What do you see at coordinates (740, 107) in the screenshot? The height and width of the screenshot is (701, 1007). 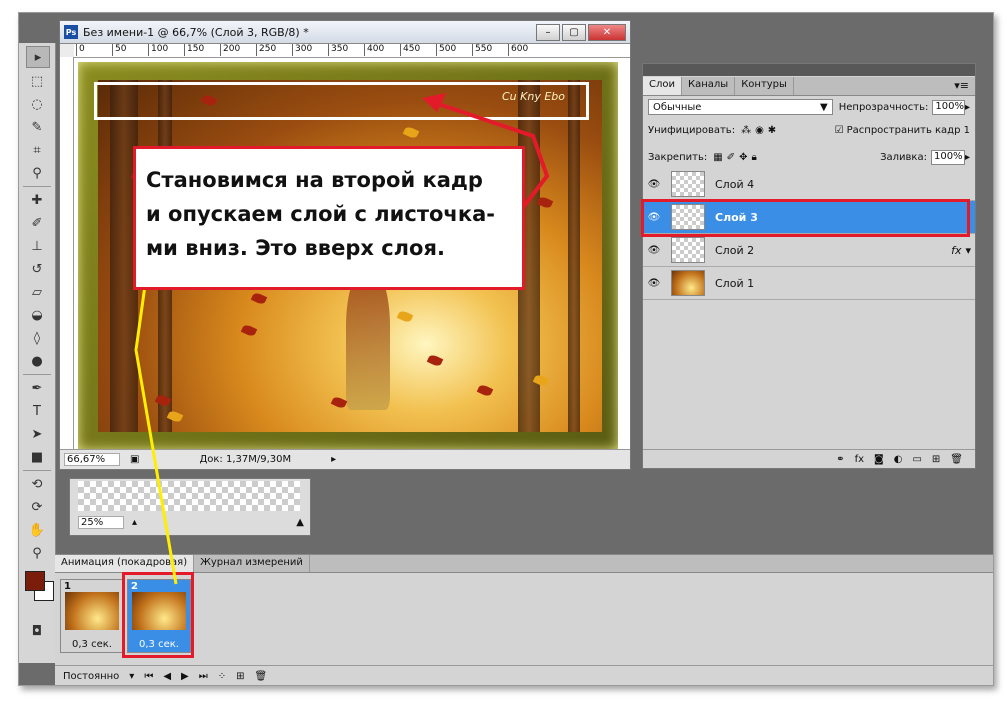 I see `blend-mode-select: Обычные ▼` at bounding box center [740, 107].